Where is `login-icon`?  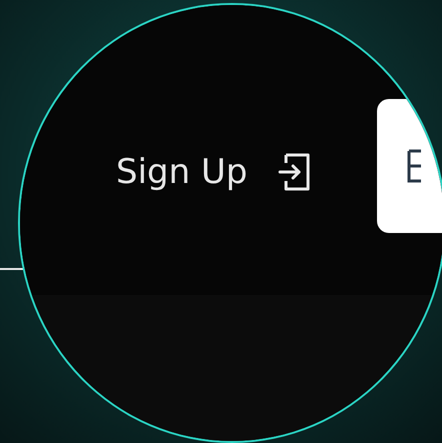
login-icon is located at coordinates (294, 172).